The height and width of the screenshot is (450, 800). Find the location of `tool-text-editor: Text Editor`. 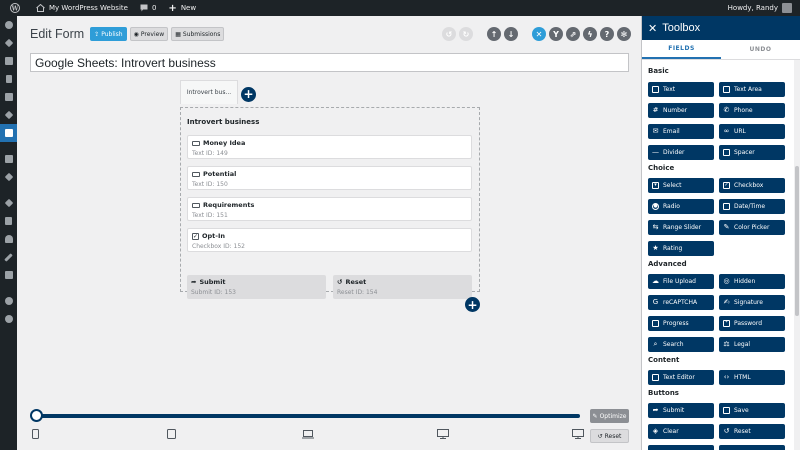

tool-text-editor: Text Editor is located at coordinates (681, 377).